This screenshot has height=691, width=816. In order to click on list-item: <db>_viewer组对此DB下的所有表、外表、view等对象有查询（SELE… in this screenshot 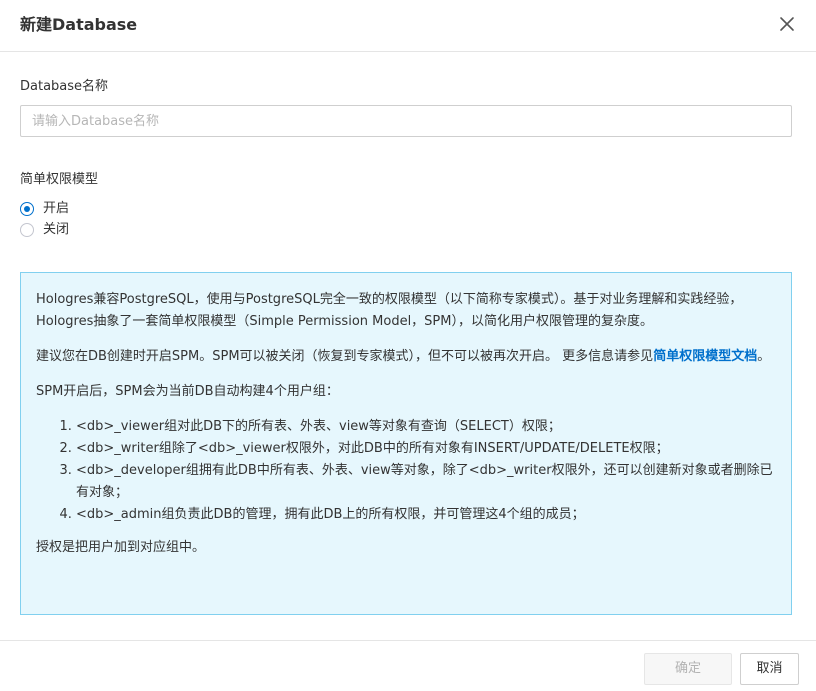, I will do `click(426, 427)`.